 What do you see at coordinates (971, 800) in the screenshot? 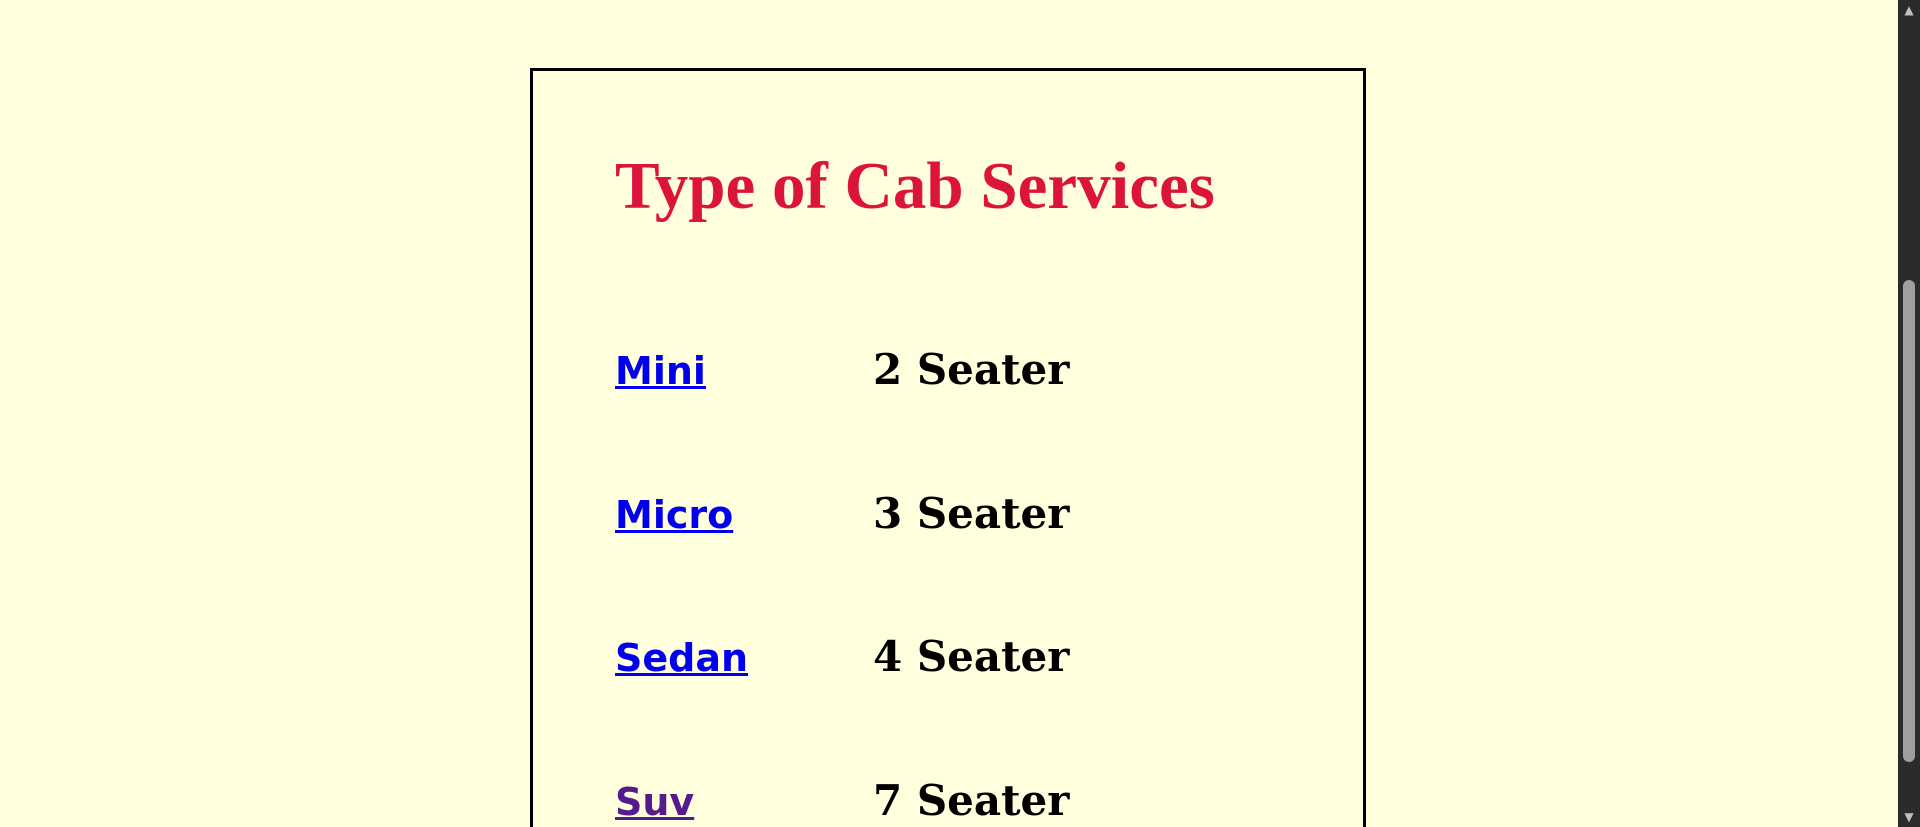
I see `cab-seats-suv: 7 Seater` at bounding box center [971, 800].